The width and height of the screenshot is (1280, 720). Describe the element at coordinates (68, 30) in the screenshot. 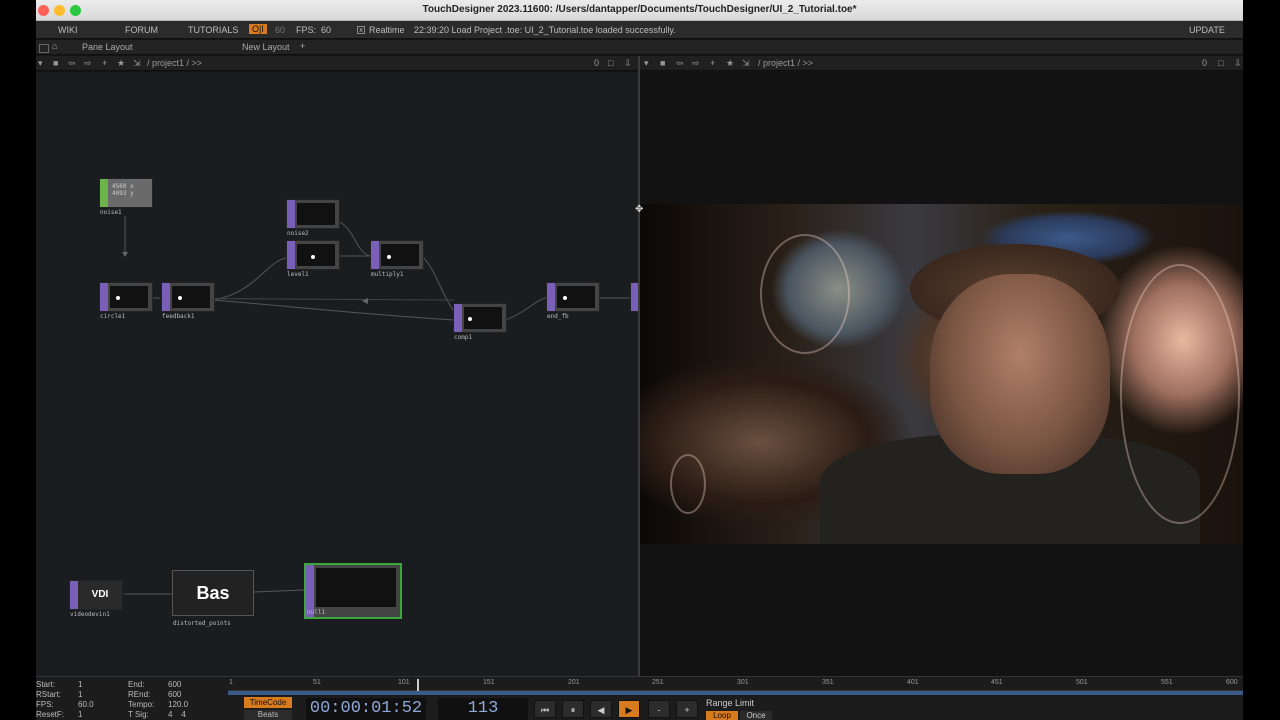

I see `wiki-link: WIKI` at that location.